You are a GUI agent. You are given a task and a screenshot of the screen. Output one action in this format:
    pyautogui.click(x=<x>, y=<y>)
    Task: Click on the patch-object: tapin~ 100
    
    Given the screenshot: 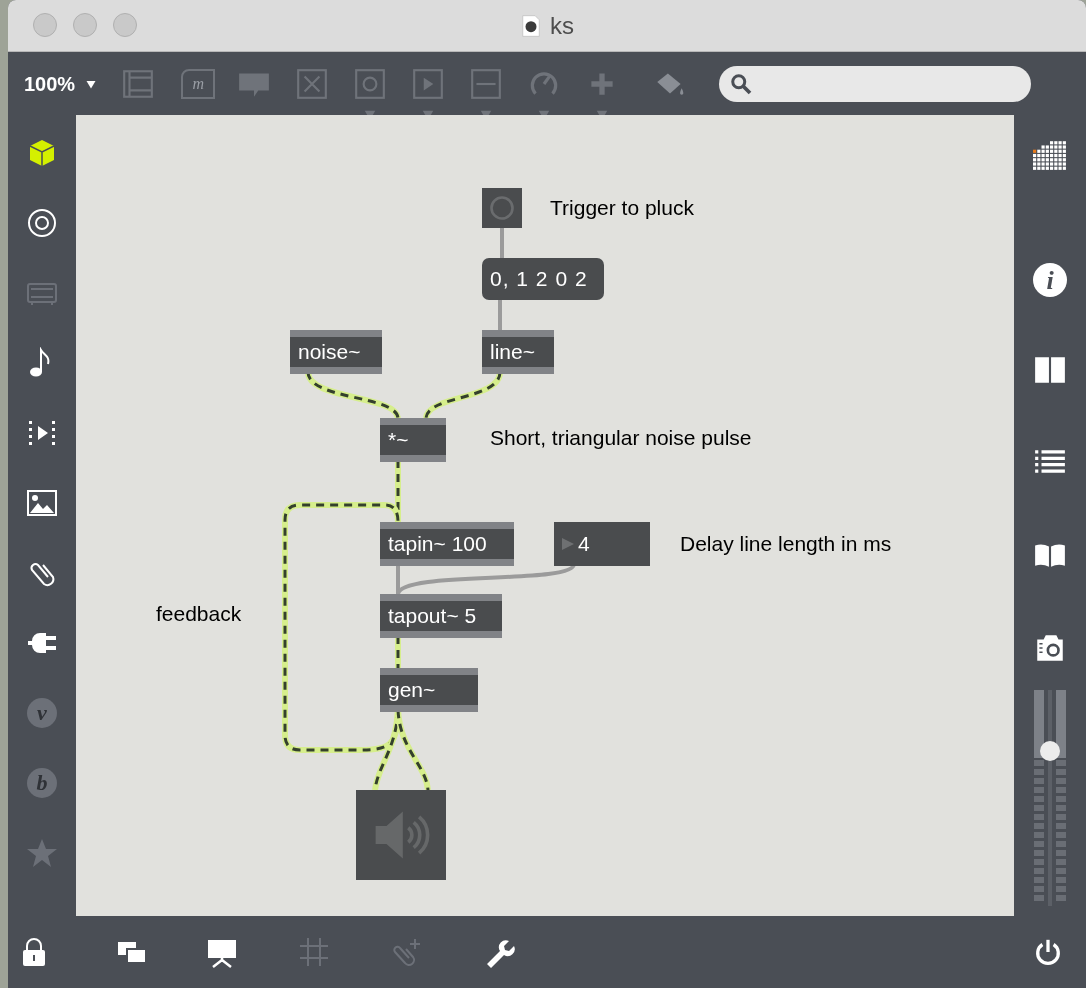 What is the action you would take?
    pyautogui.click(x=447, y=544)
    